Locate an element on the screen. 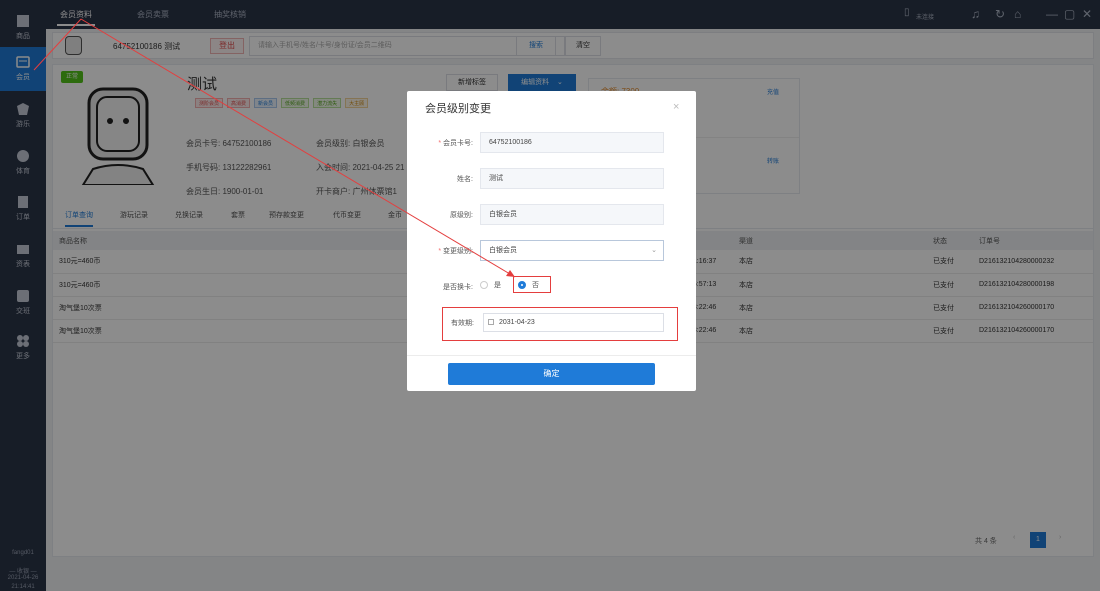  dialog-title: 会员级别变更 is located at coordinates (458, 109).